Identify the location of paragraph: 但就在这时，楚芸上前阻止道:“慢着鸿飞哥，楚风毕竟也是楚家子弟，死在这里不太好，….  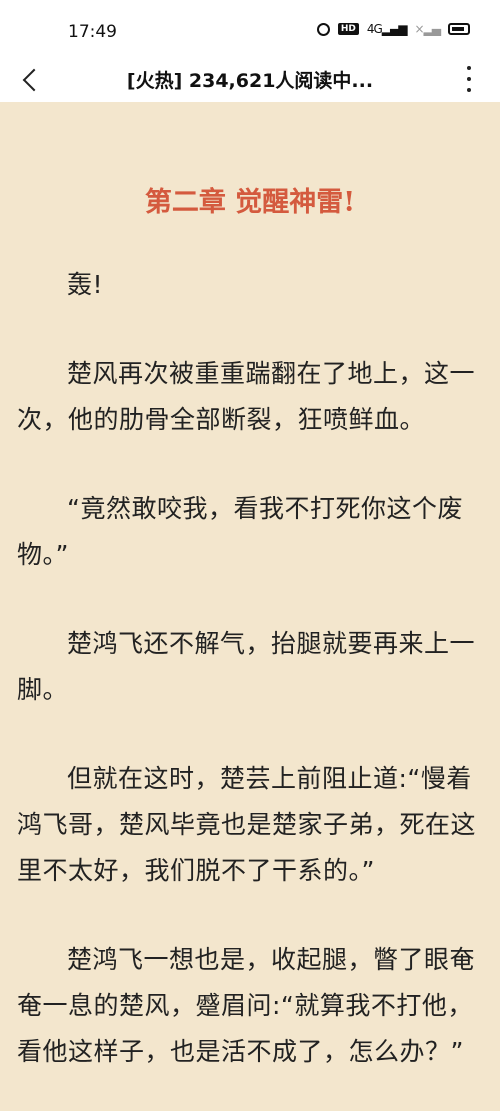
(247, 824).